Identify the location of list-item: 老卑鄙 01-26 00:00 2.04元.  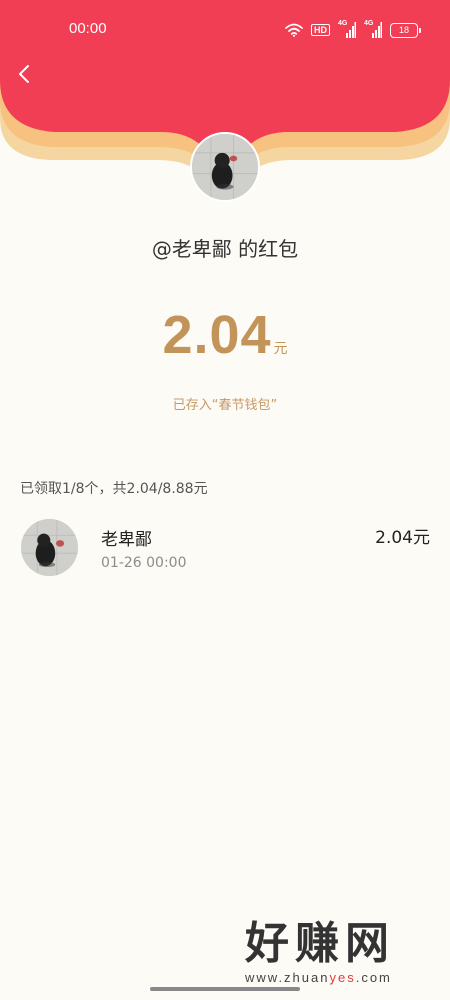
(225, 550).